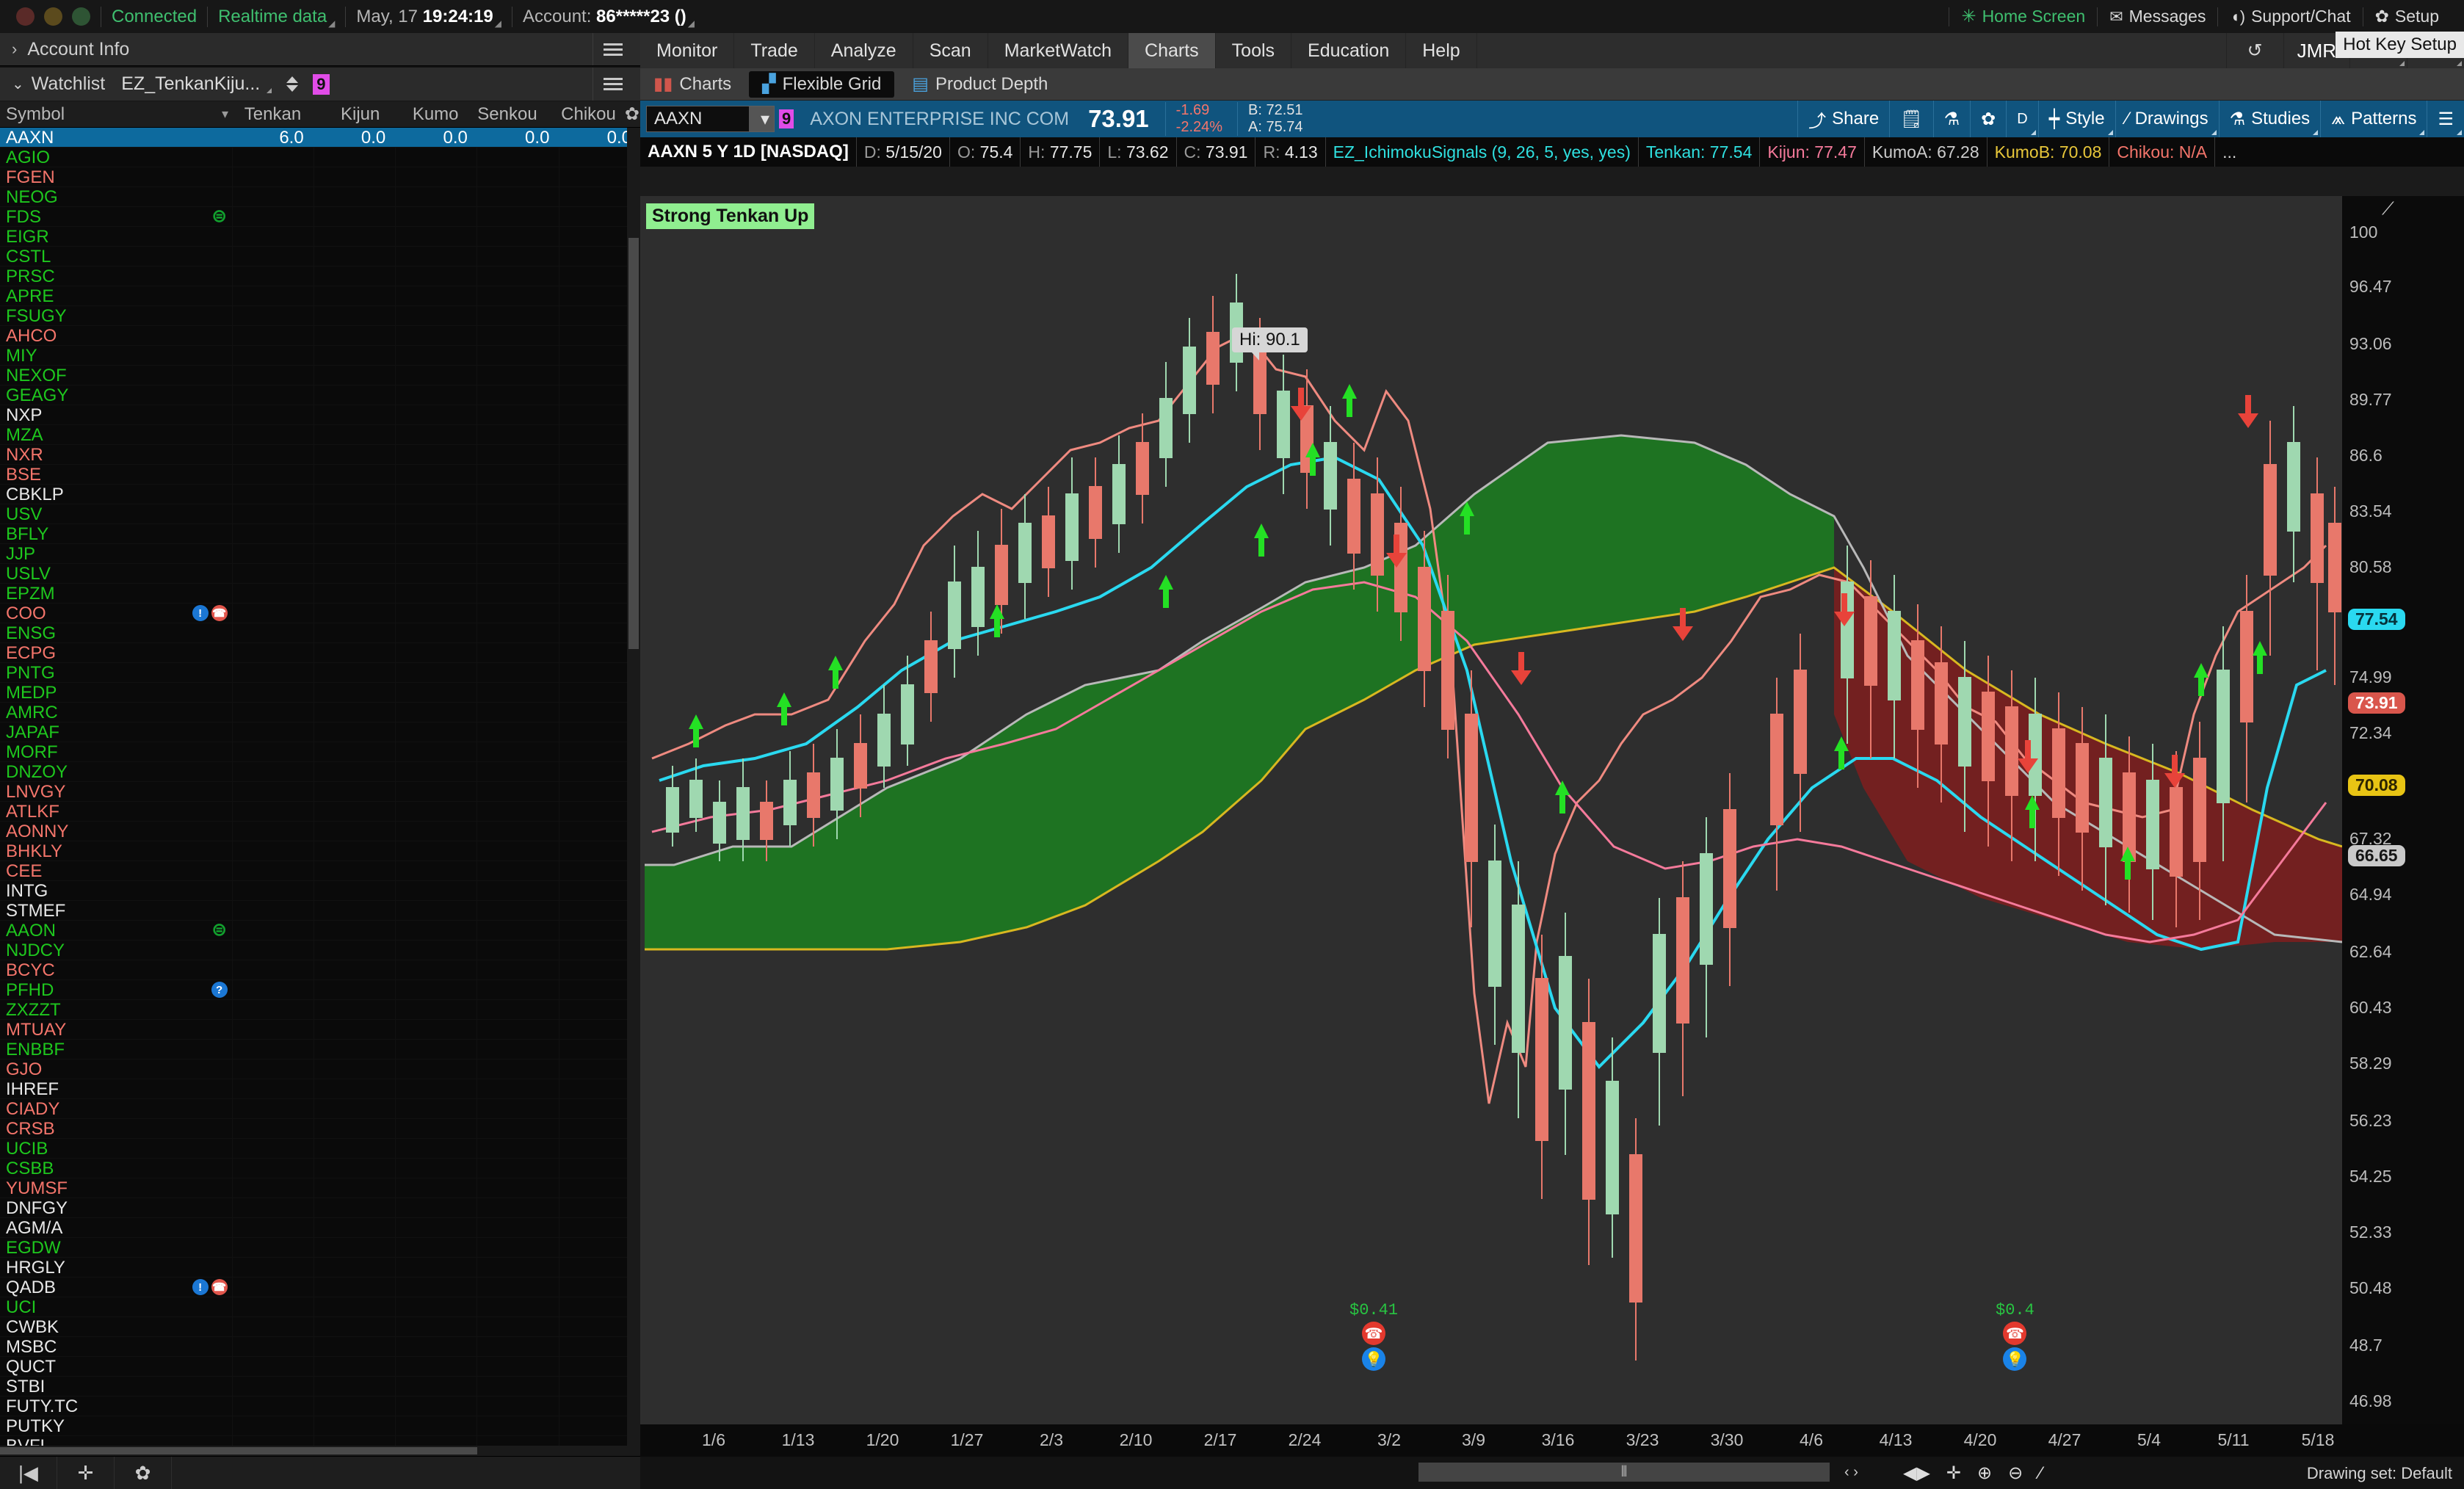 The height and width of the screenshot is (1489, 2464). Describe the element at coordinates (320, 1248) in the screenshot. I see `table-row: EGDW` at that location.